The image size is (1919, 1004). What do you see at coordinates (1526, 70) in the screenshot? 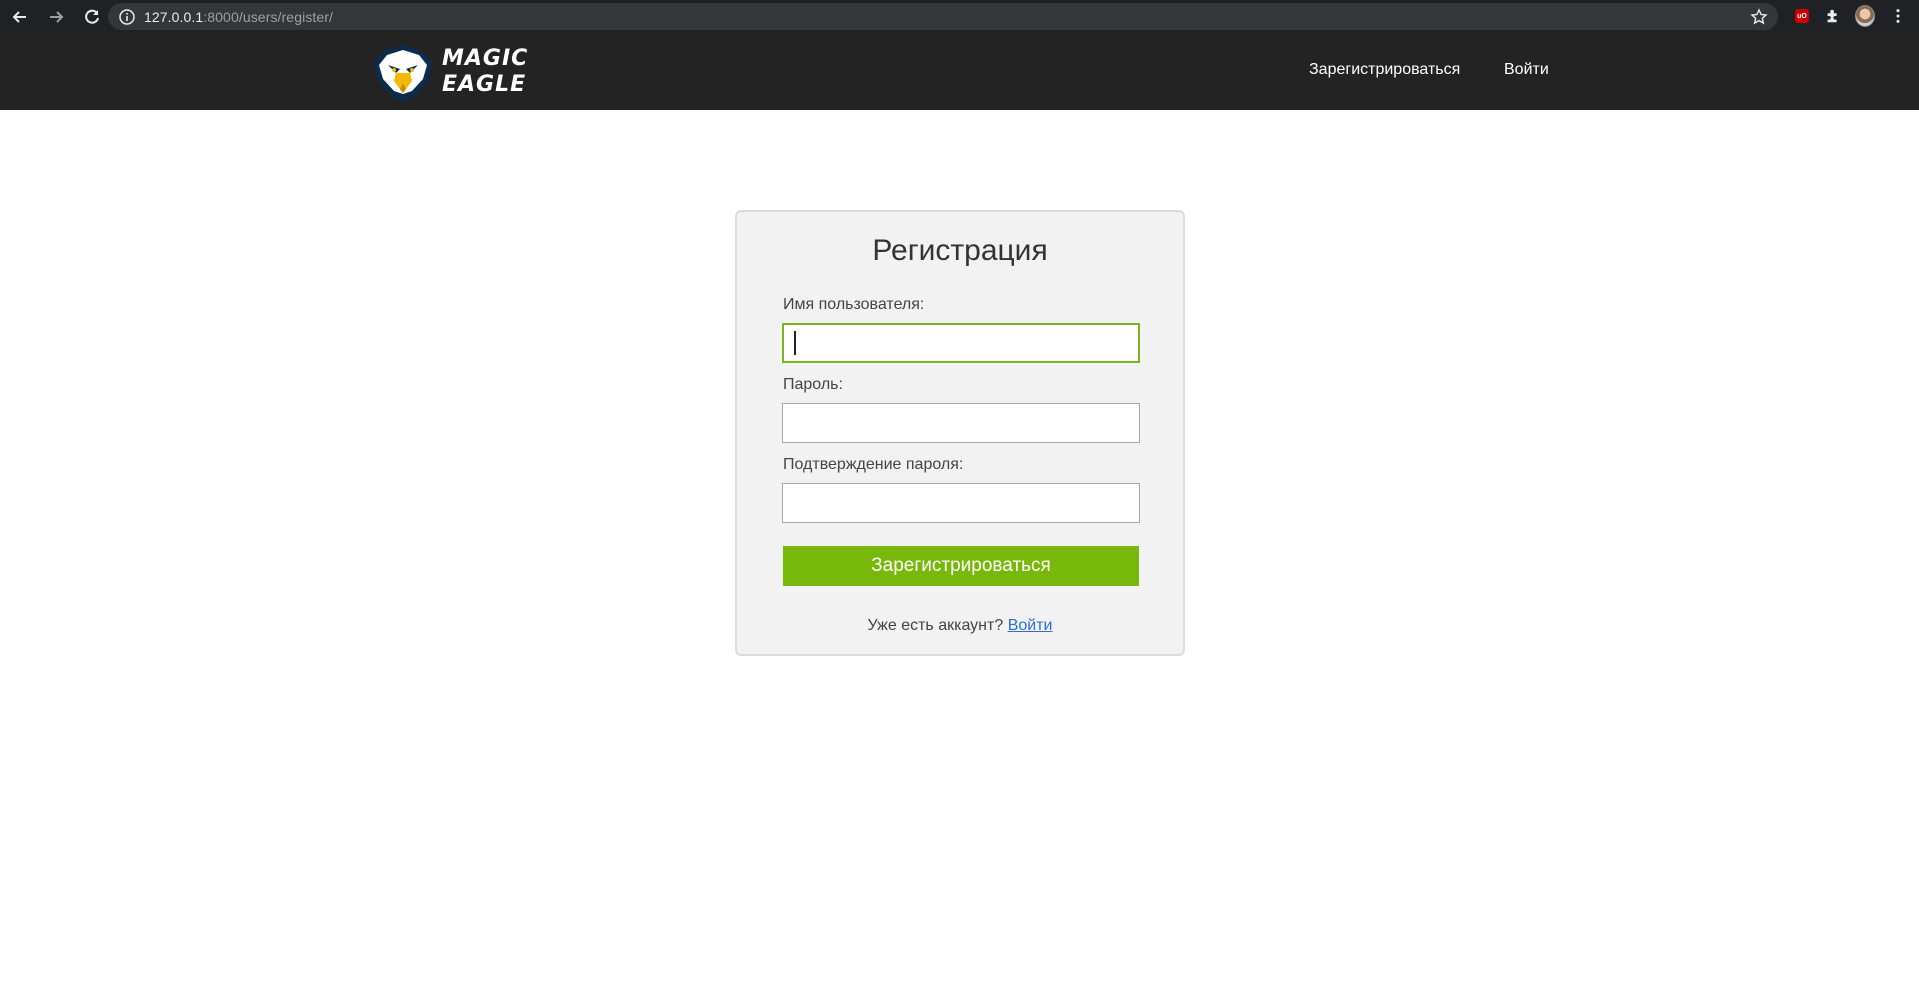
I see `nav-login-link: Войти` at bounding box center [1526, 70].